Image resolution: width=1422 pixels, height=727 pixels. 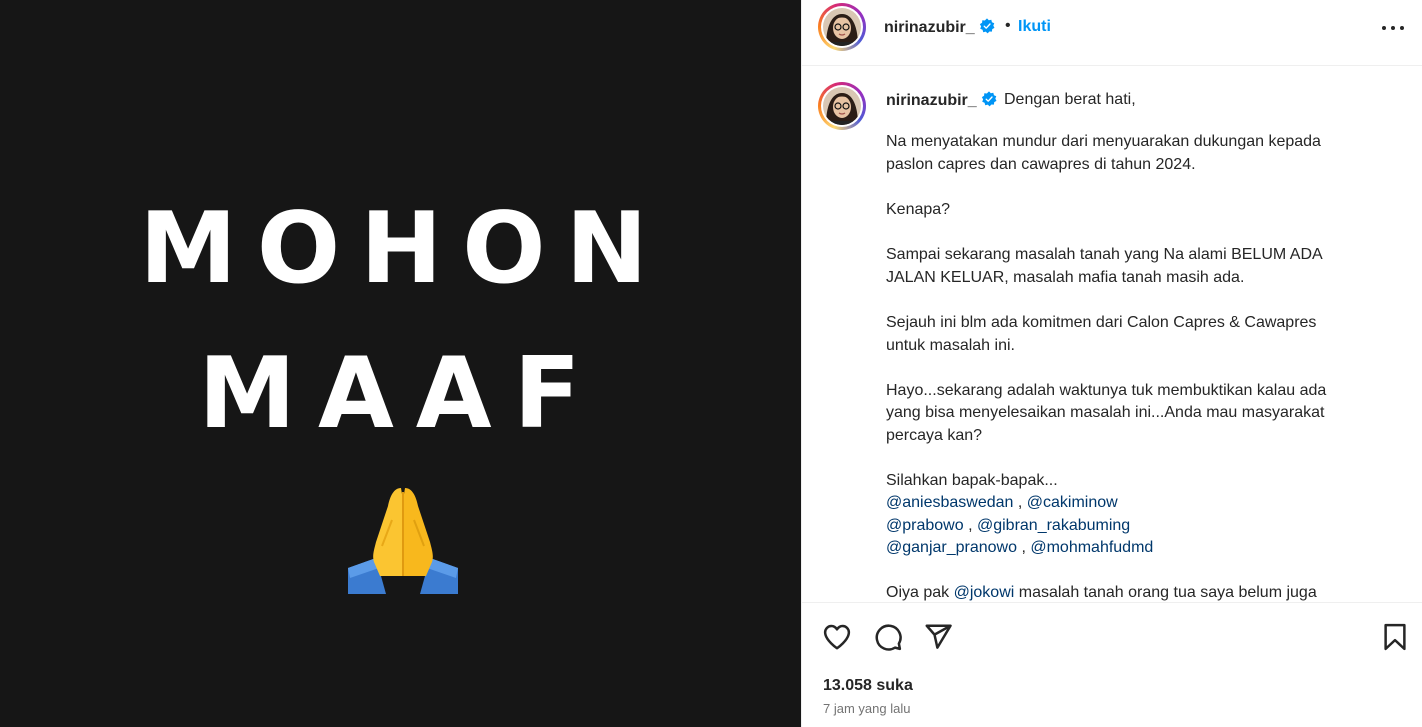 I want to click on mention-link: @ganjar_pranowo, so click(x=951, y=547).